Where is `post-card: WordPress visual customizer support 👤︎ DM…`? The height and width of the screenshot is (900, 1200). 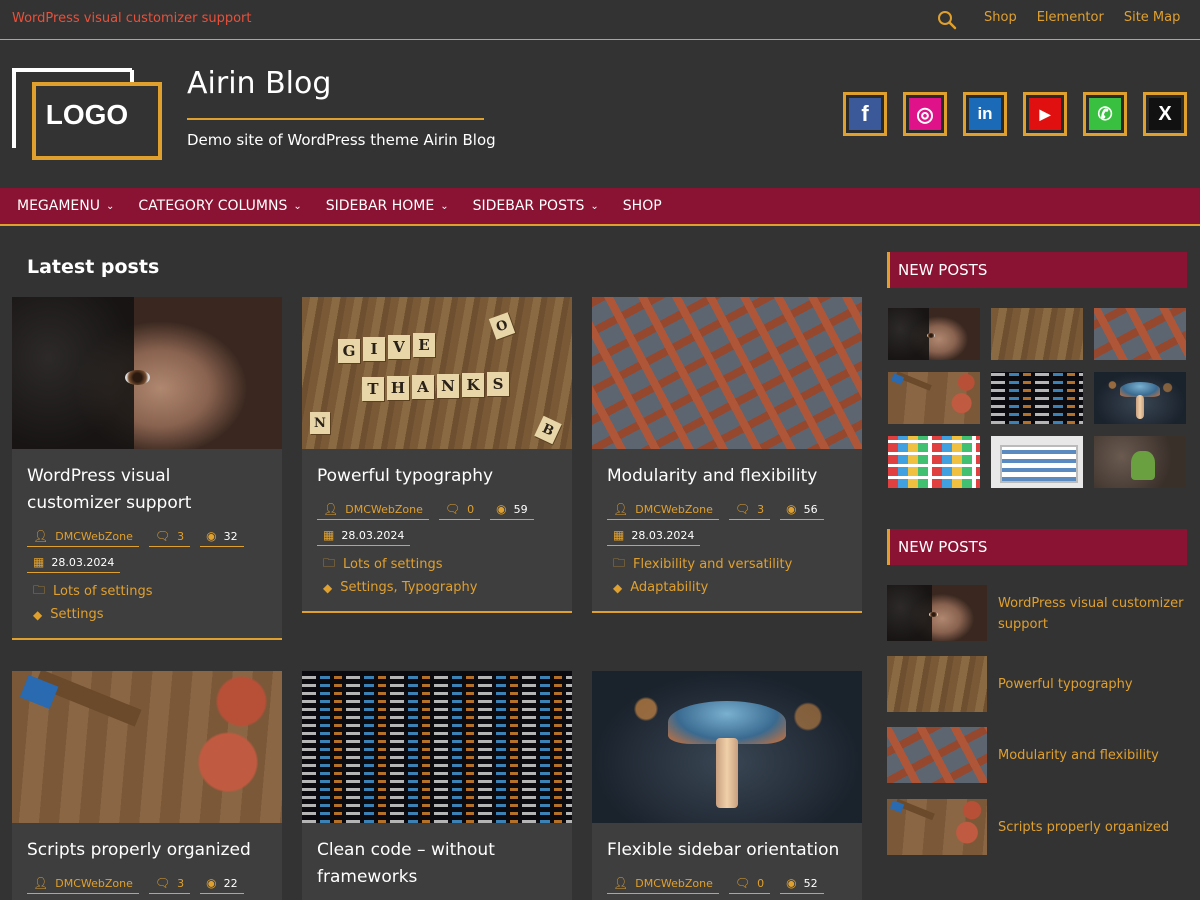 post-card: WordPress visual customizer support 👤︎ DM… is located at coordinates (147, 468).